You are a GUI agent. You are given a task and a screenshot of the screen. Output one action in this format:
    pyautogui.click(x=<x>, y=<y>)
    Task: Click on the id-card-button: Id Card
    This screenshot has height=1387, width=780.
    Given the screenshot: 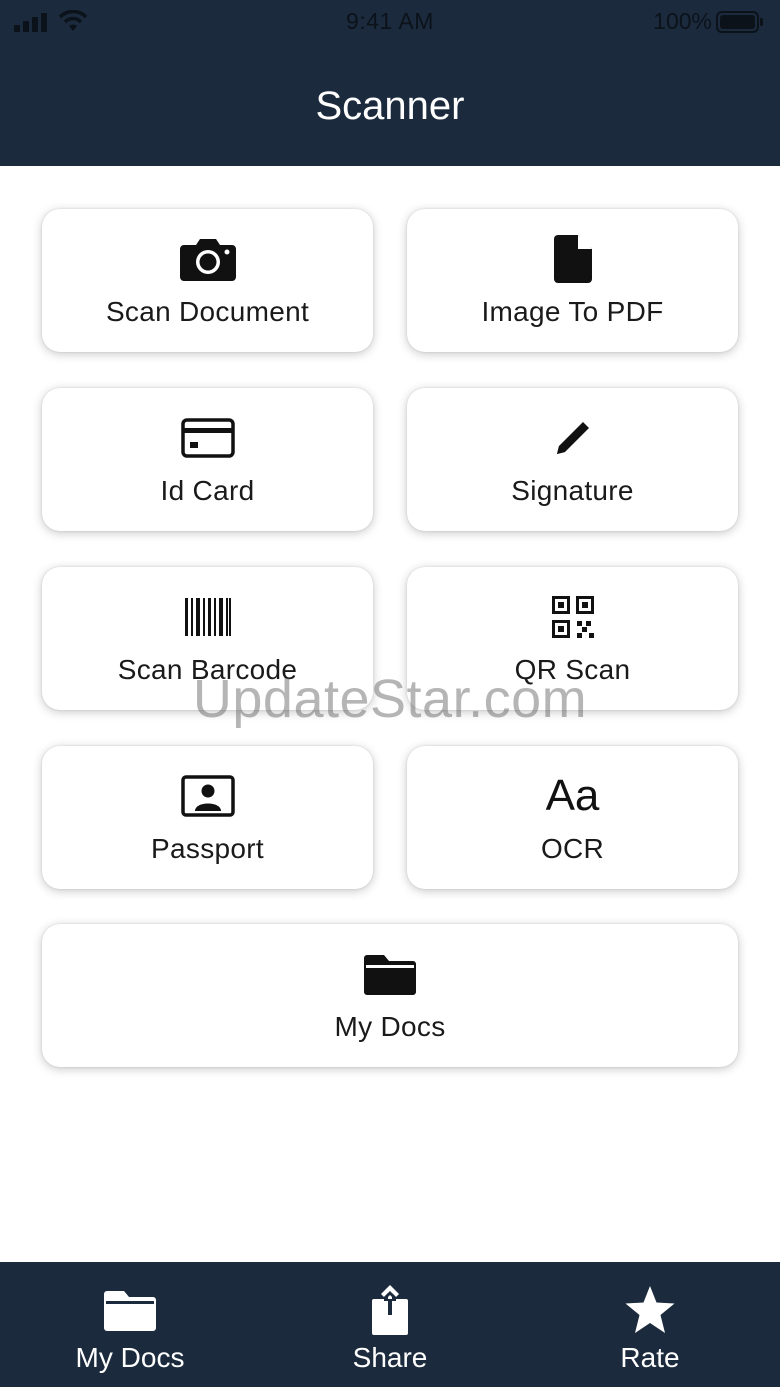 What is the action you would take?
    pyautogui.click(x=207, y=459)
    